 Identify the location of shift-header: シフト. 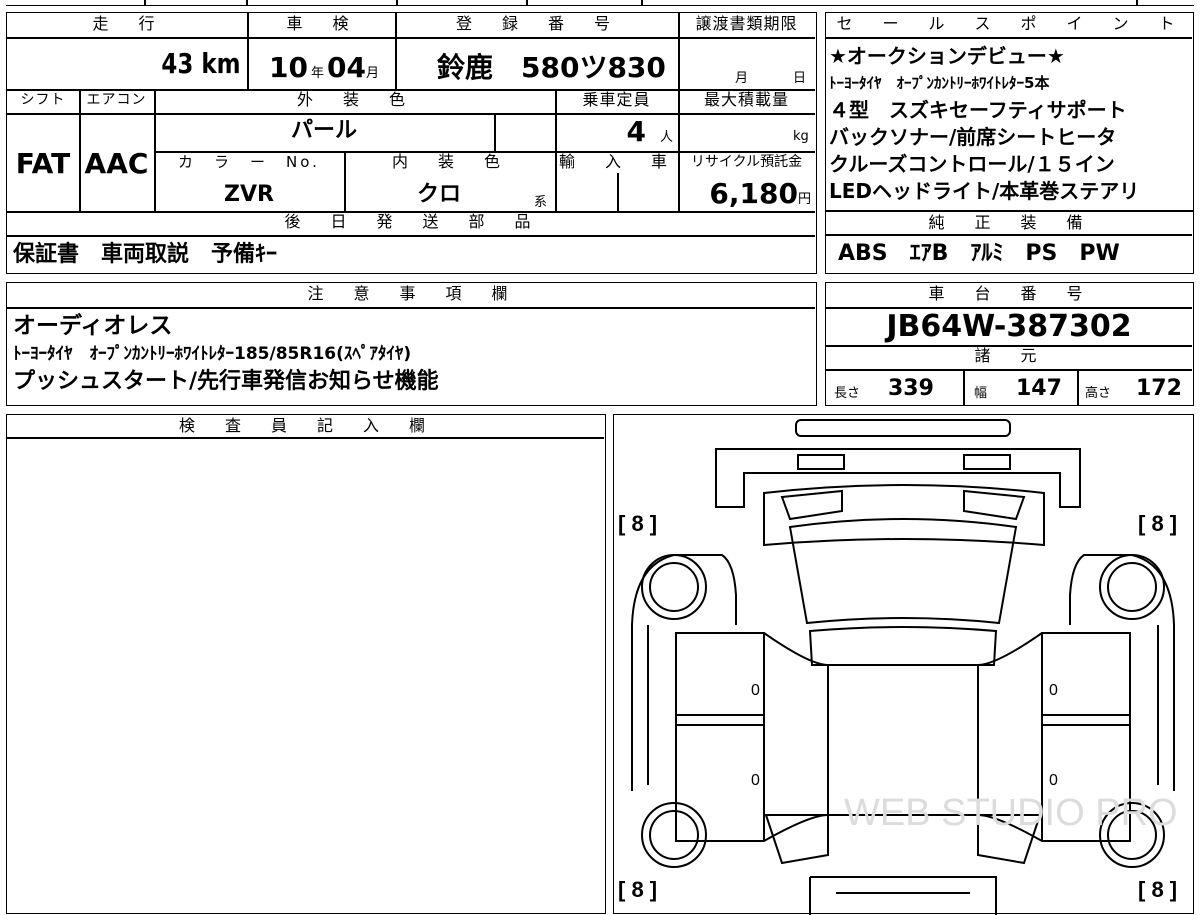
(43, 100).